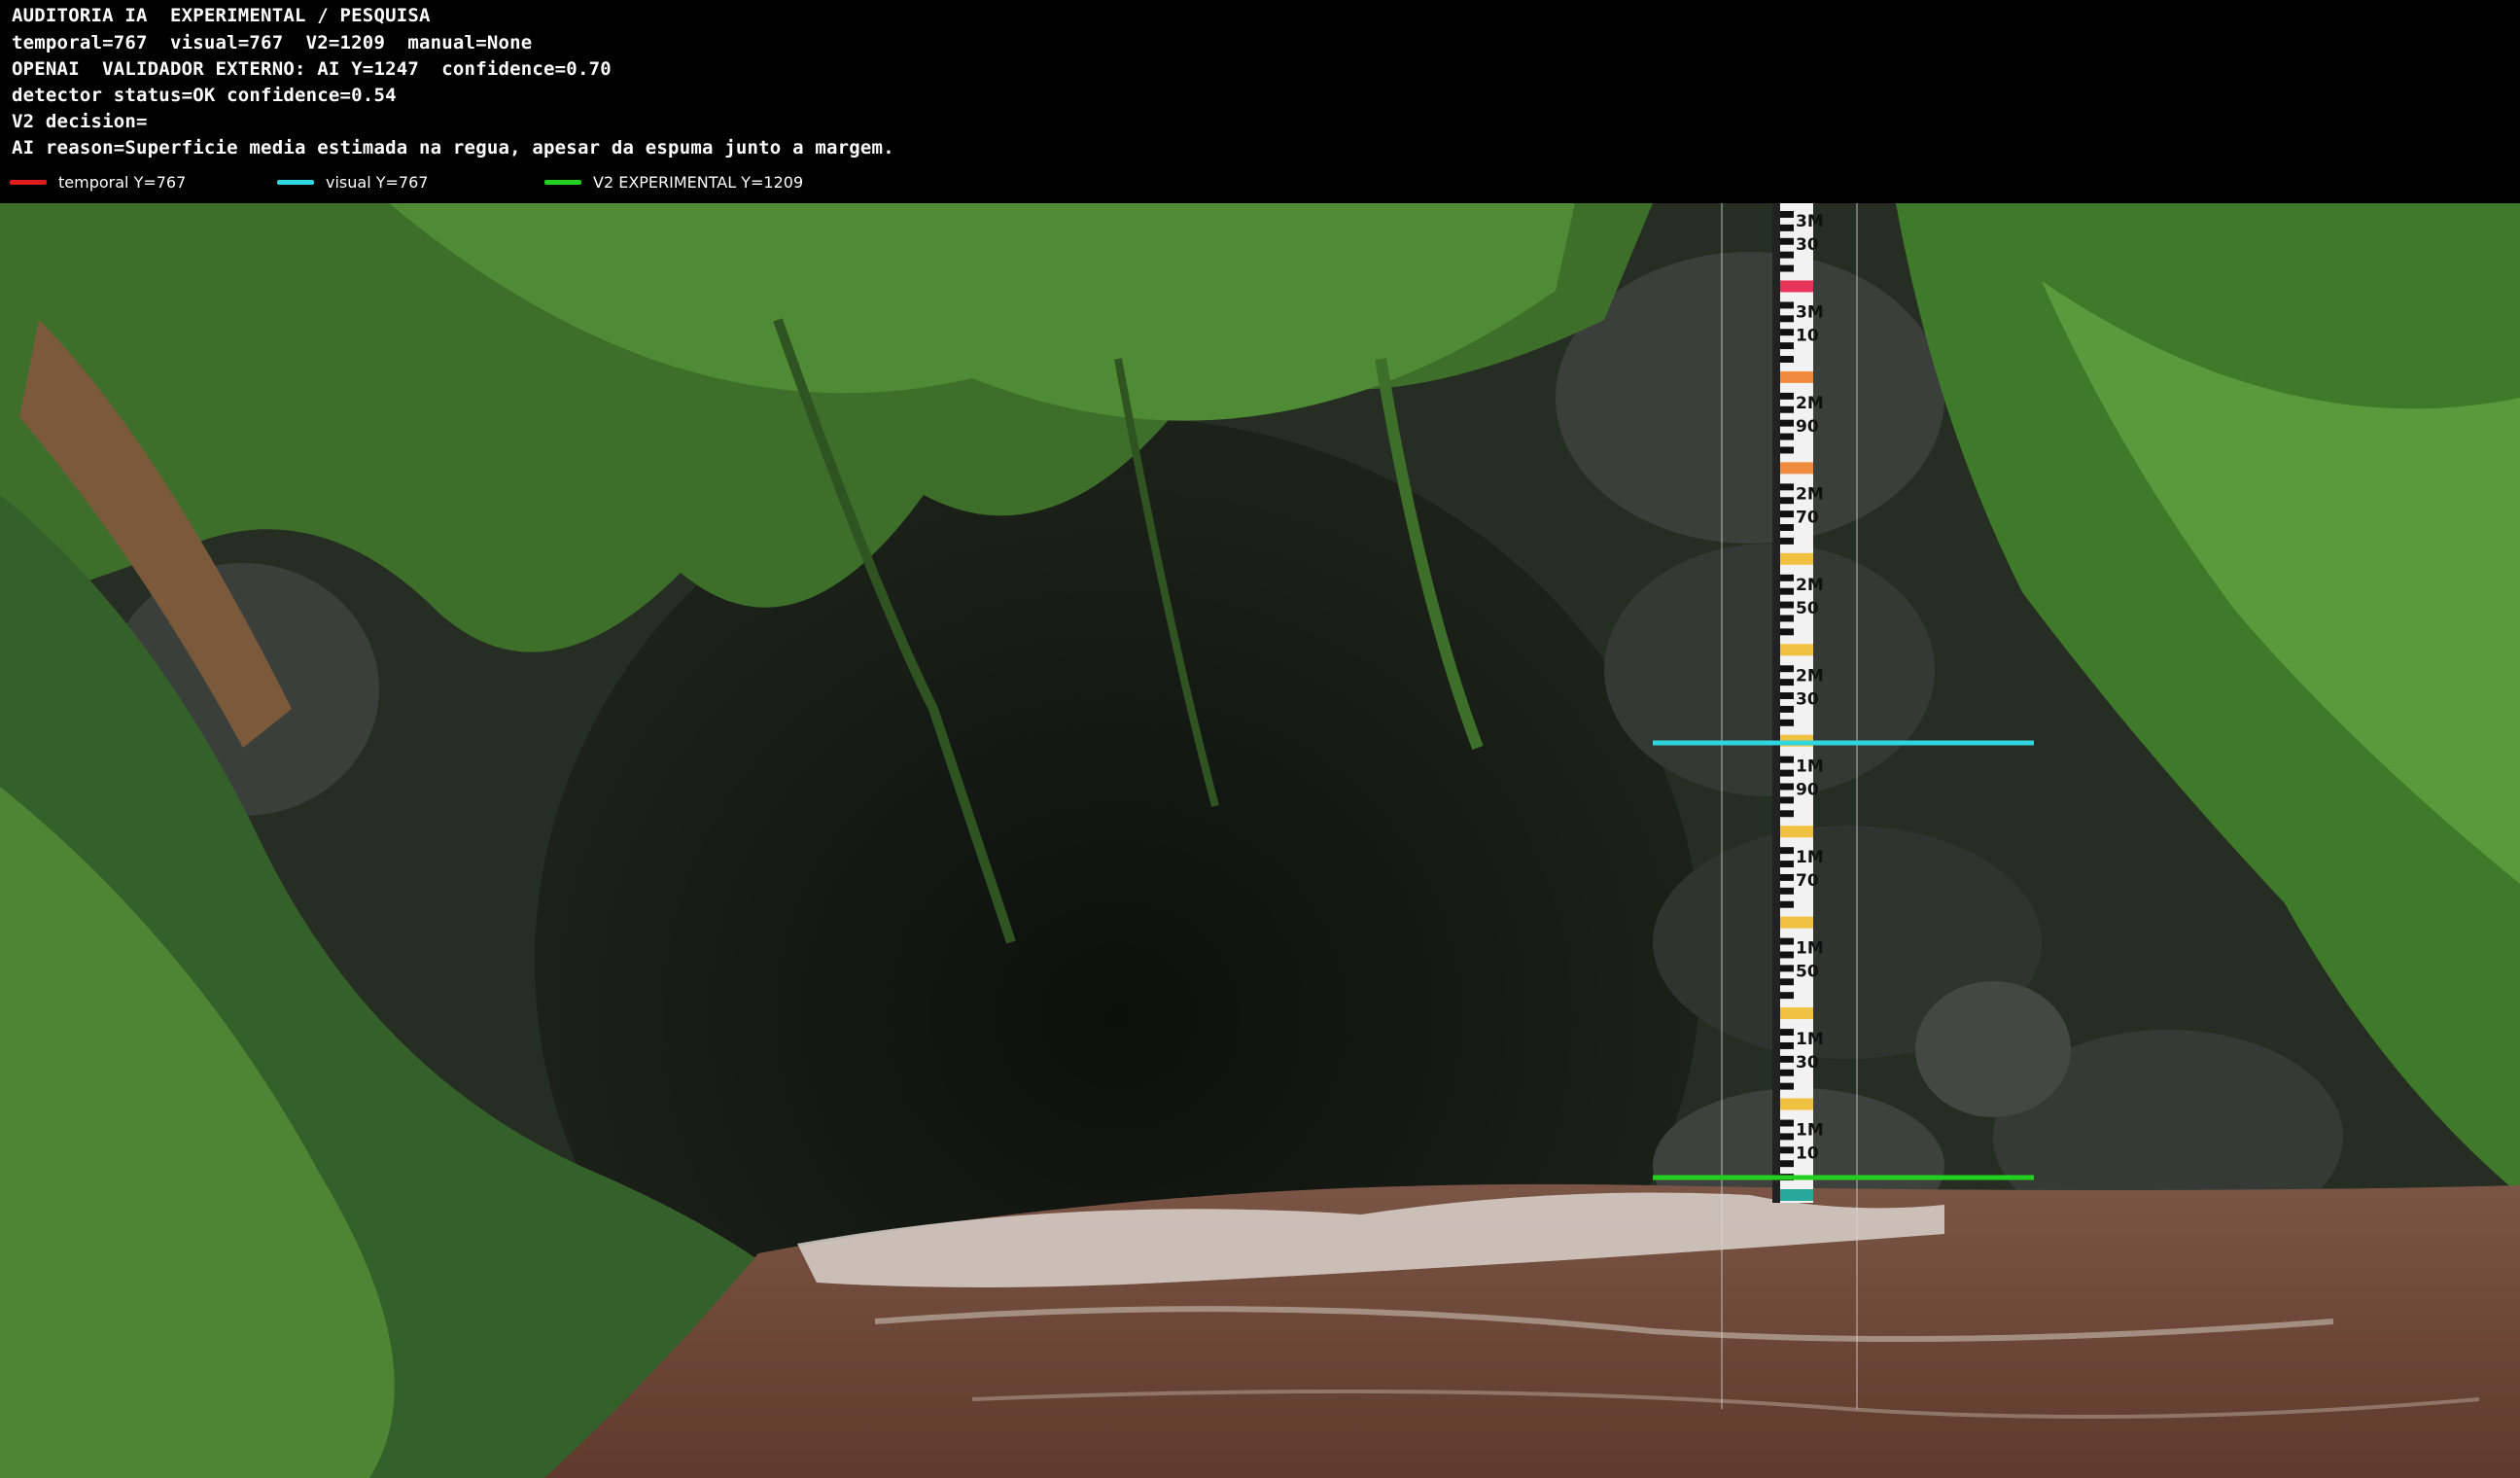  I want to click on legend-visual: visual Y=767, so click(352, 182).